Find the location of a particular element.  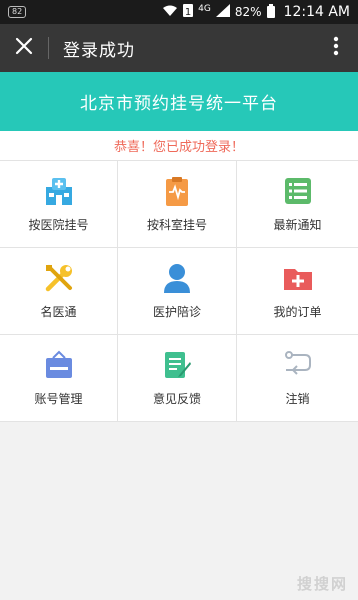

tools-icon is located at coordinates (58, 278).